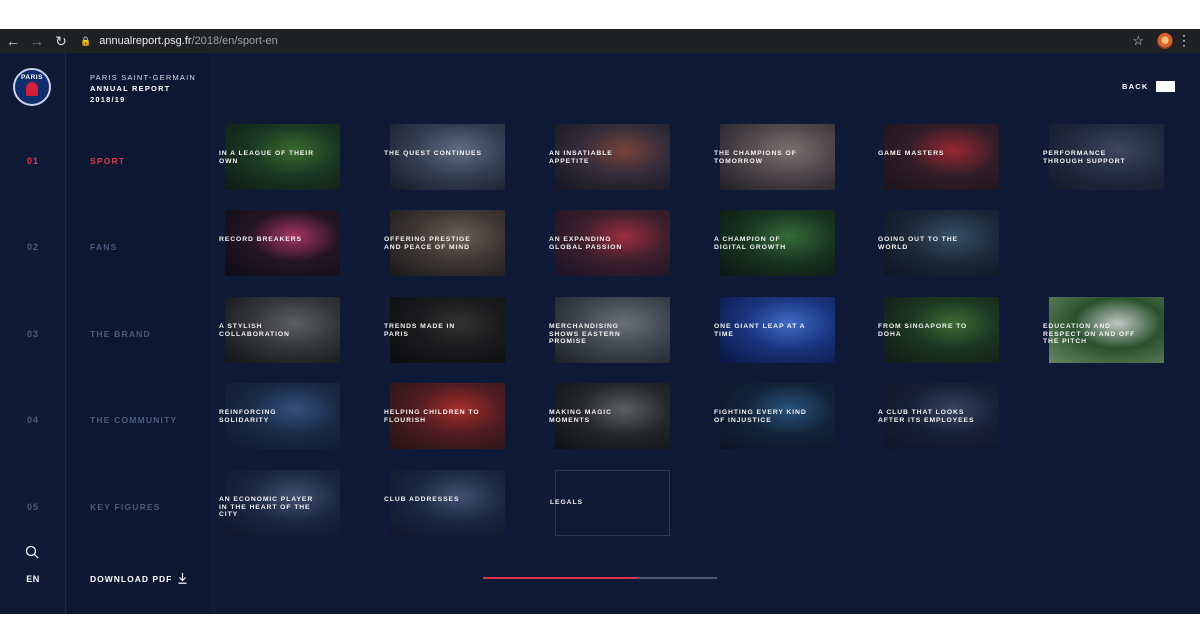 This screenshot has height=643, width=1200. I want to click on reload-icon: ↻, so click(61, 41).